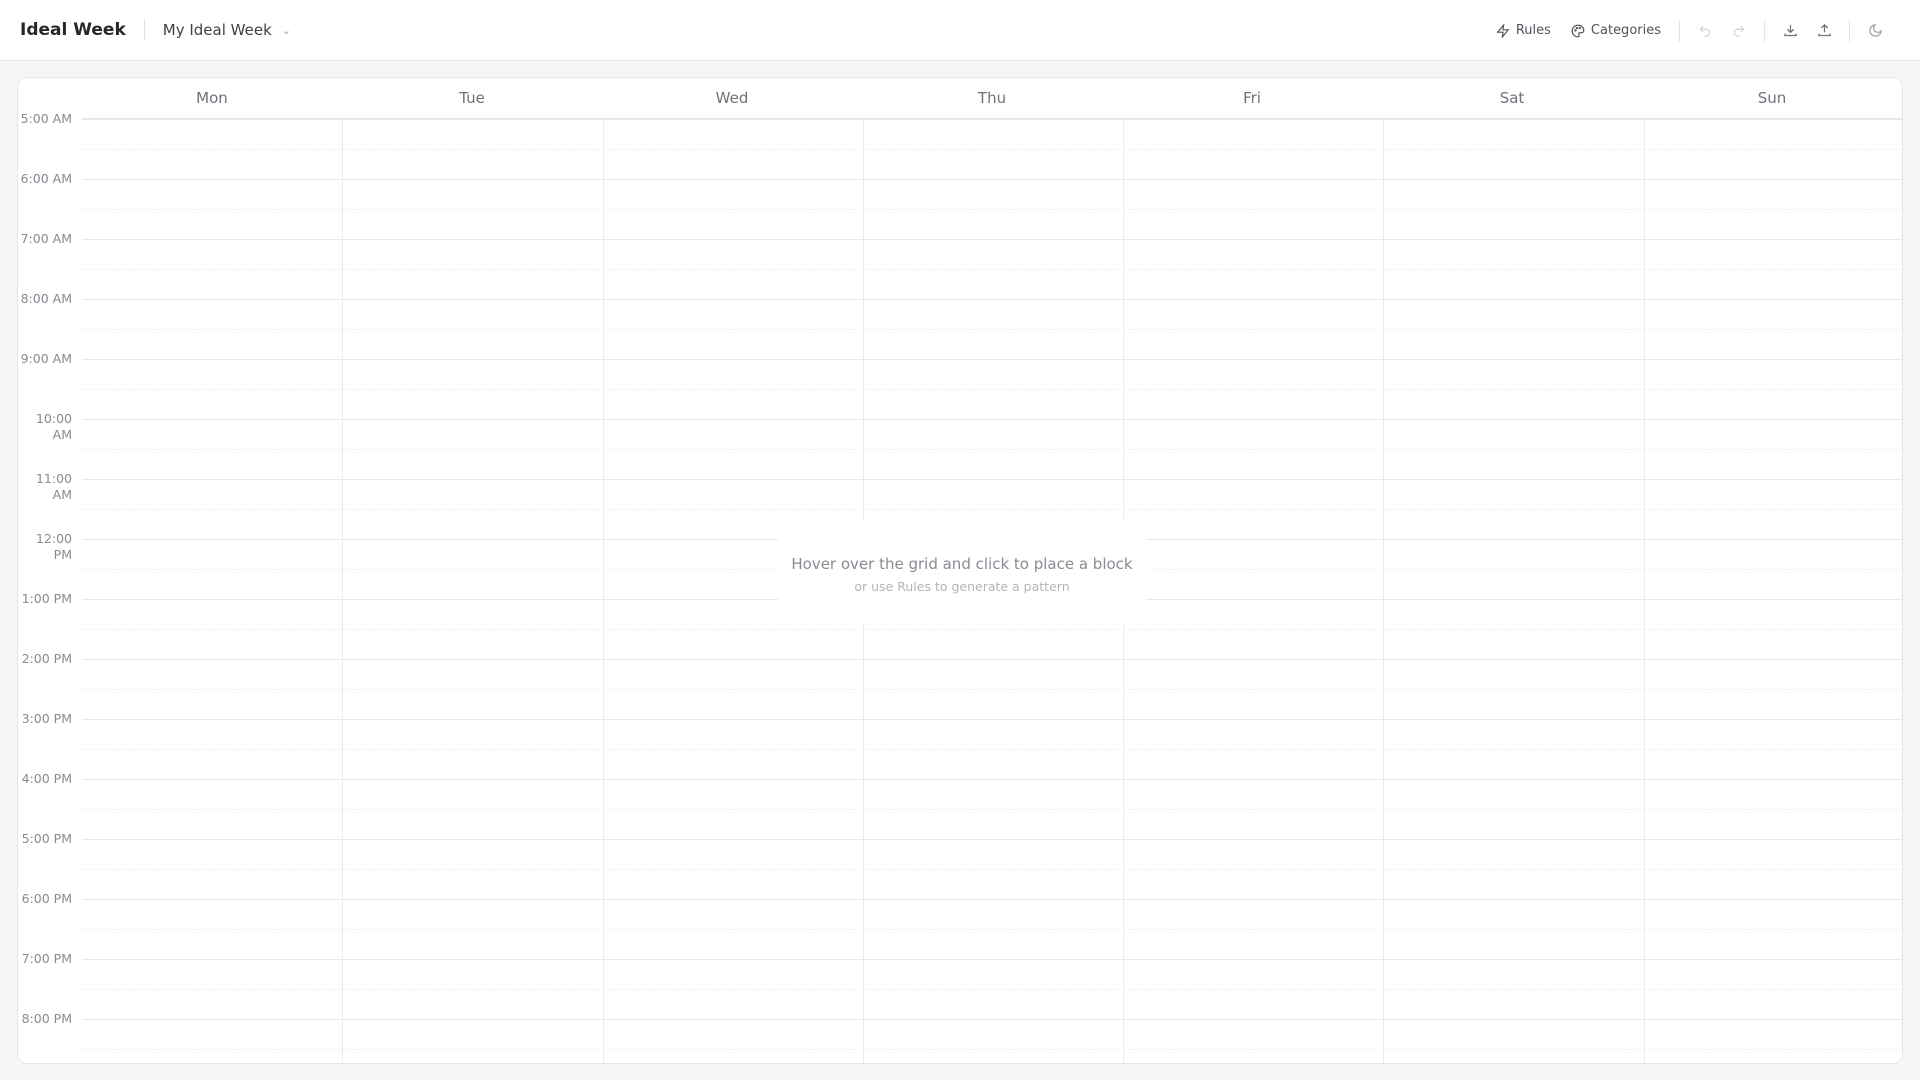  I want to click on time-label: 9:00 AM, so click(46, 358).